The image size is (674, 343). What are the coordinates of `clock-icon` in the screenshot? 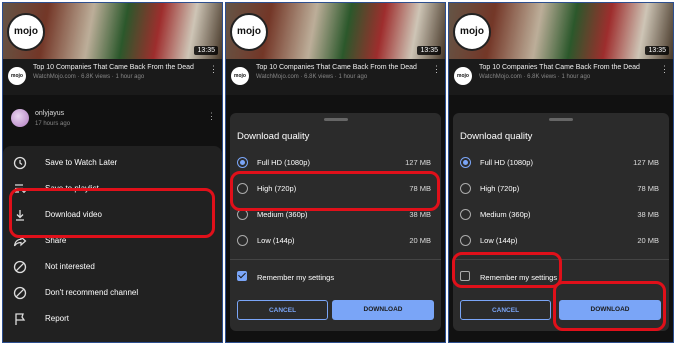 It's located at (20, 163).